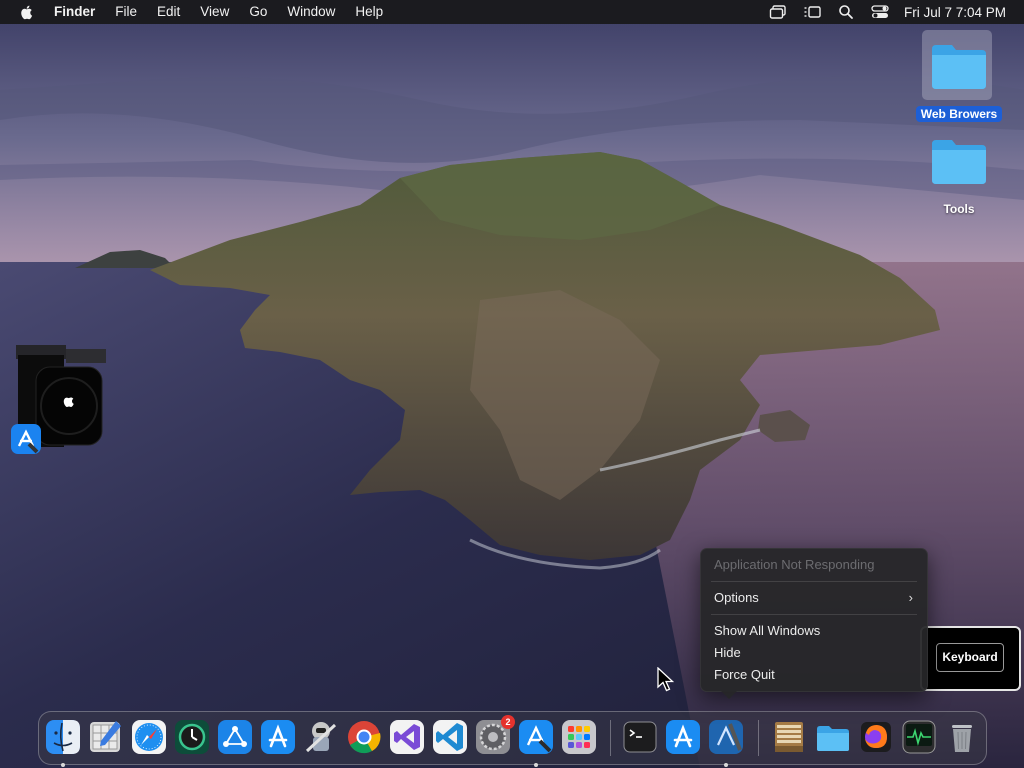 Image resolution: width=1024 pixels, height=768 pixels. Describe the element at coordinates (959, 209) in the screenshot. I see `desktop-folder-label: Tools` at that location.